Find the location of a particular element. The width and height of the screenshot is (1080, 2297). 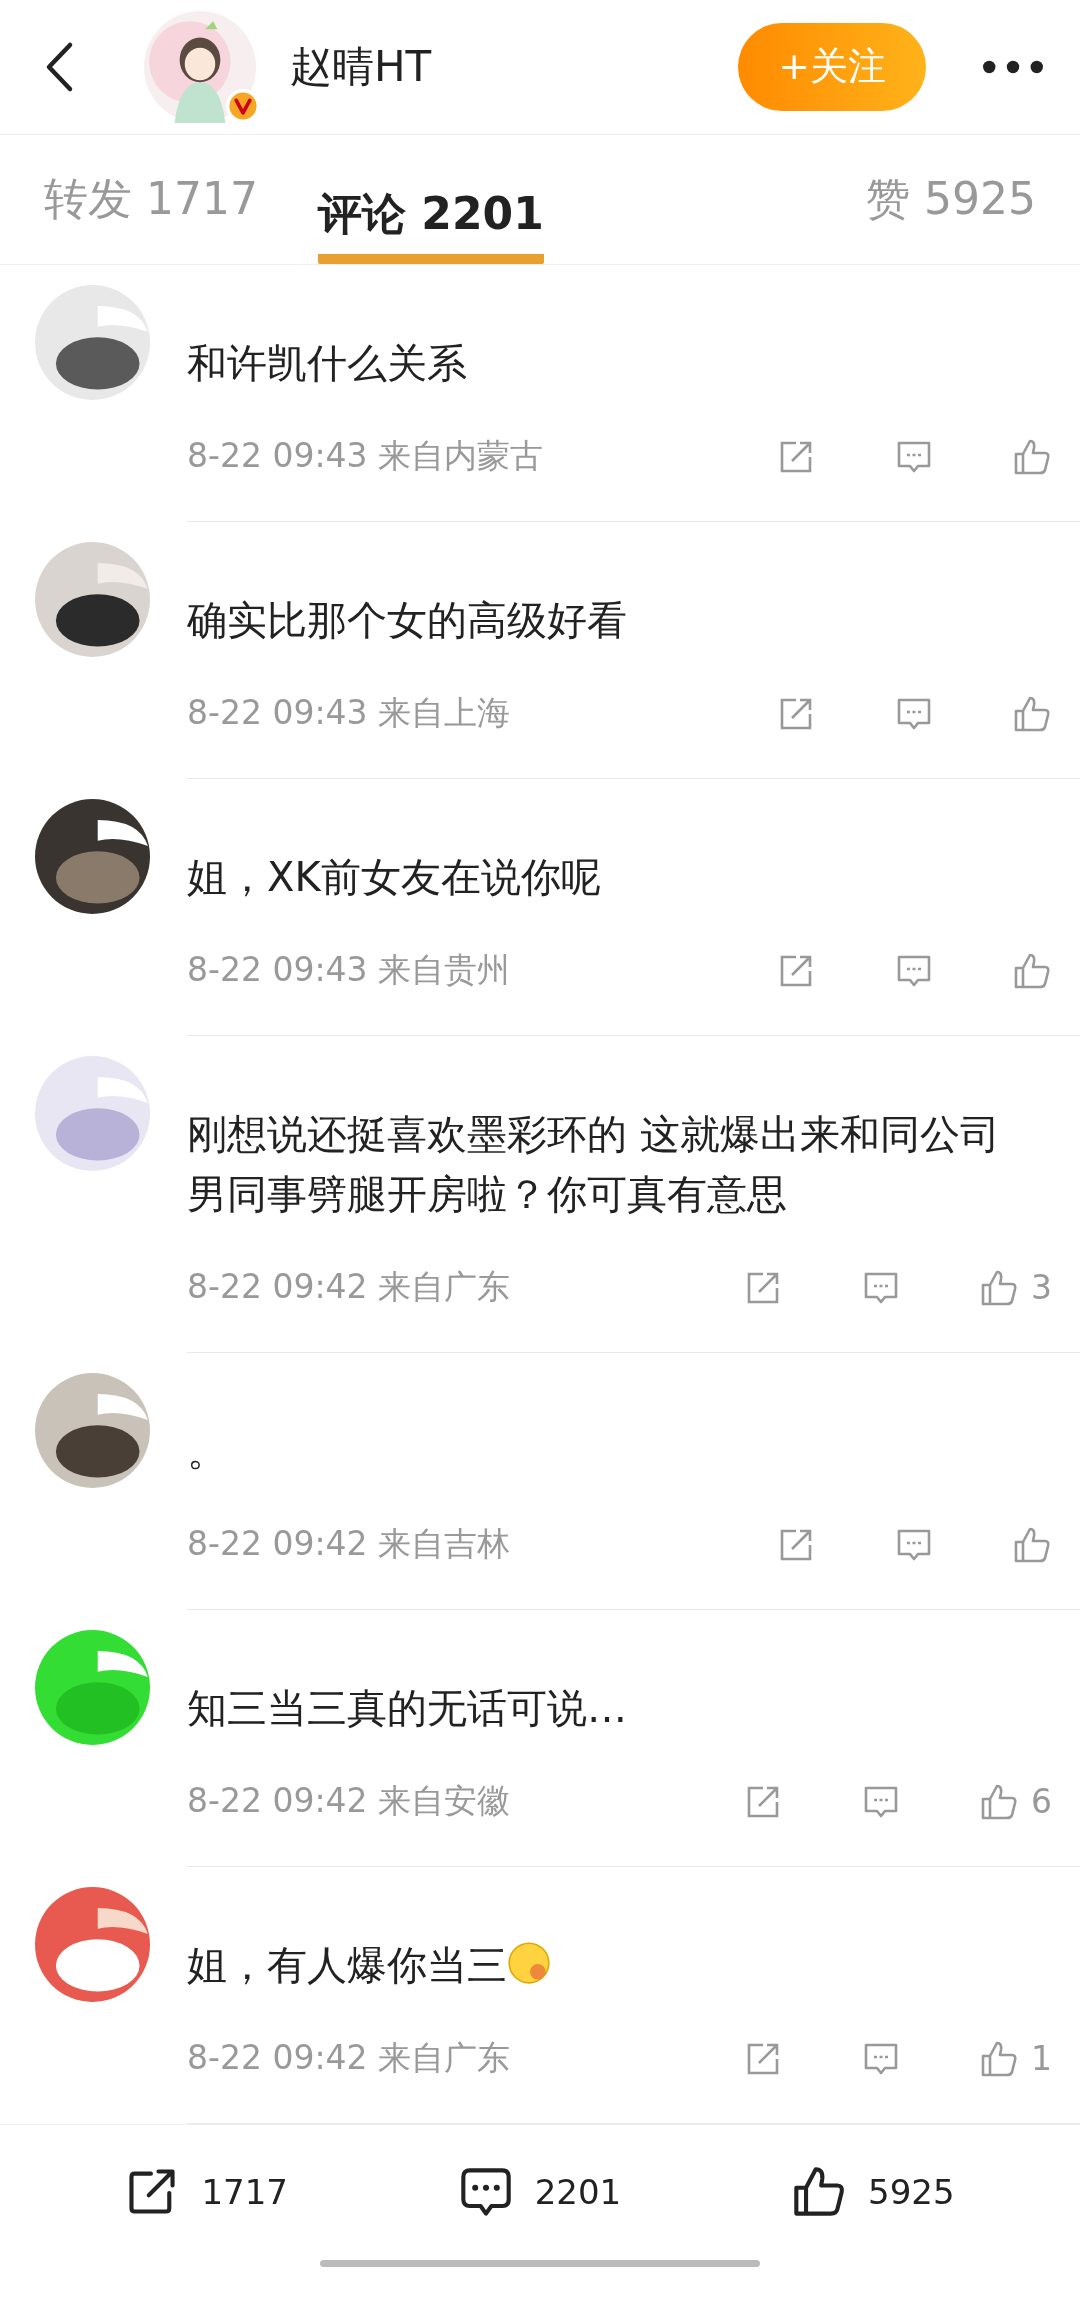

comment-time: 8-22 09:42 来自安徽 is located at coordinates (349, 1801).